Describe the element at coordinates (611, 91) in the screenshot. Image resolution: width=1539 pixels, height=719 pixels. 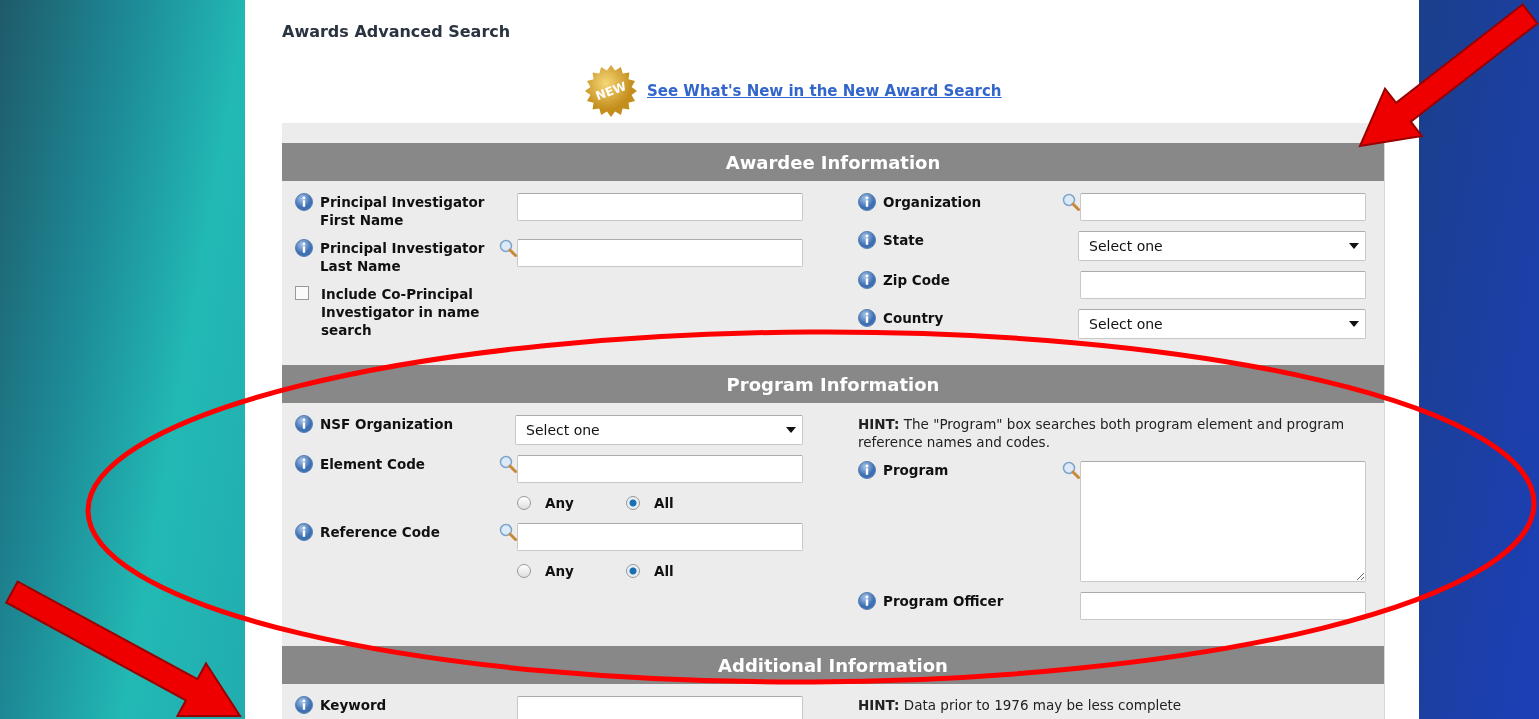
I see `new-badge: NEW` at that location.